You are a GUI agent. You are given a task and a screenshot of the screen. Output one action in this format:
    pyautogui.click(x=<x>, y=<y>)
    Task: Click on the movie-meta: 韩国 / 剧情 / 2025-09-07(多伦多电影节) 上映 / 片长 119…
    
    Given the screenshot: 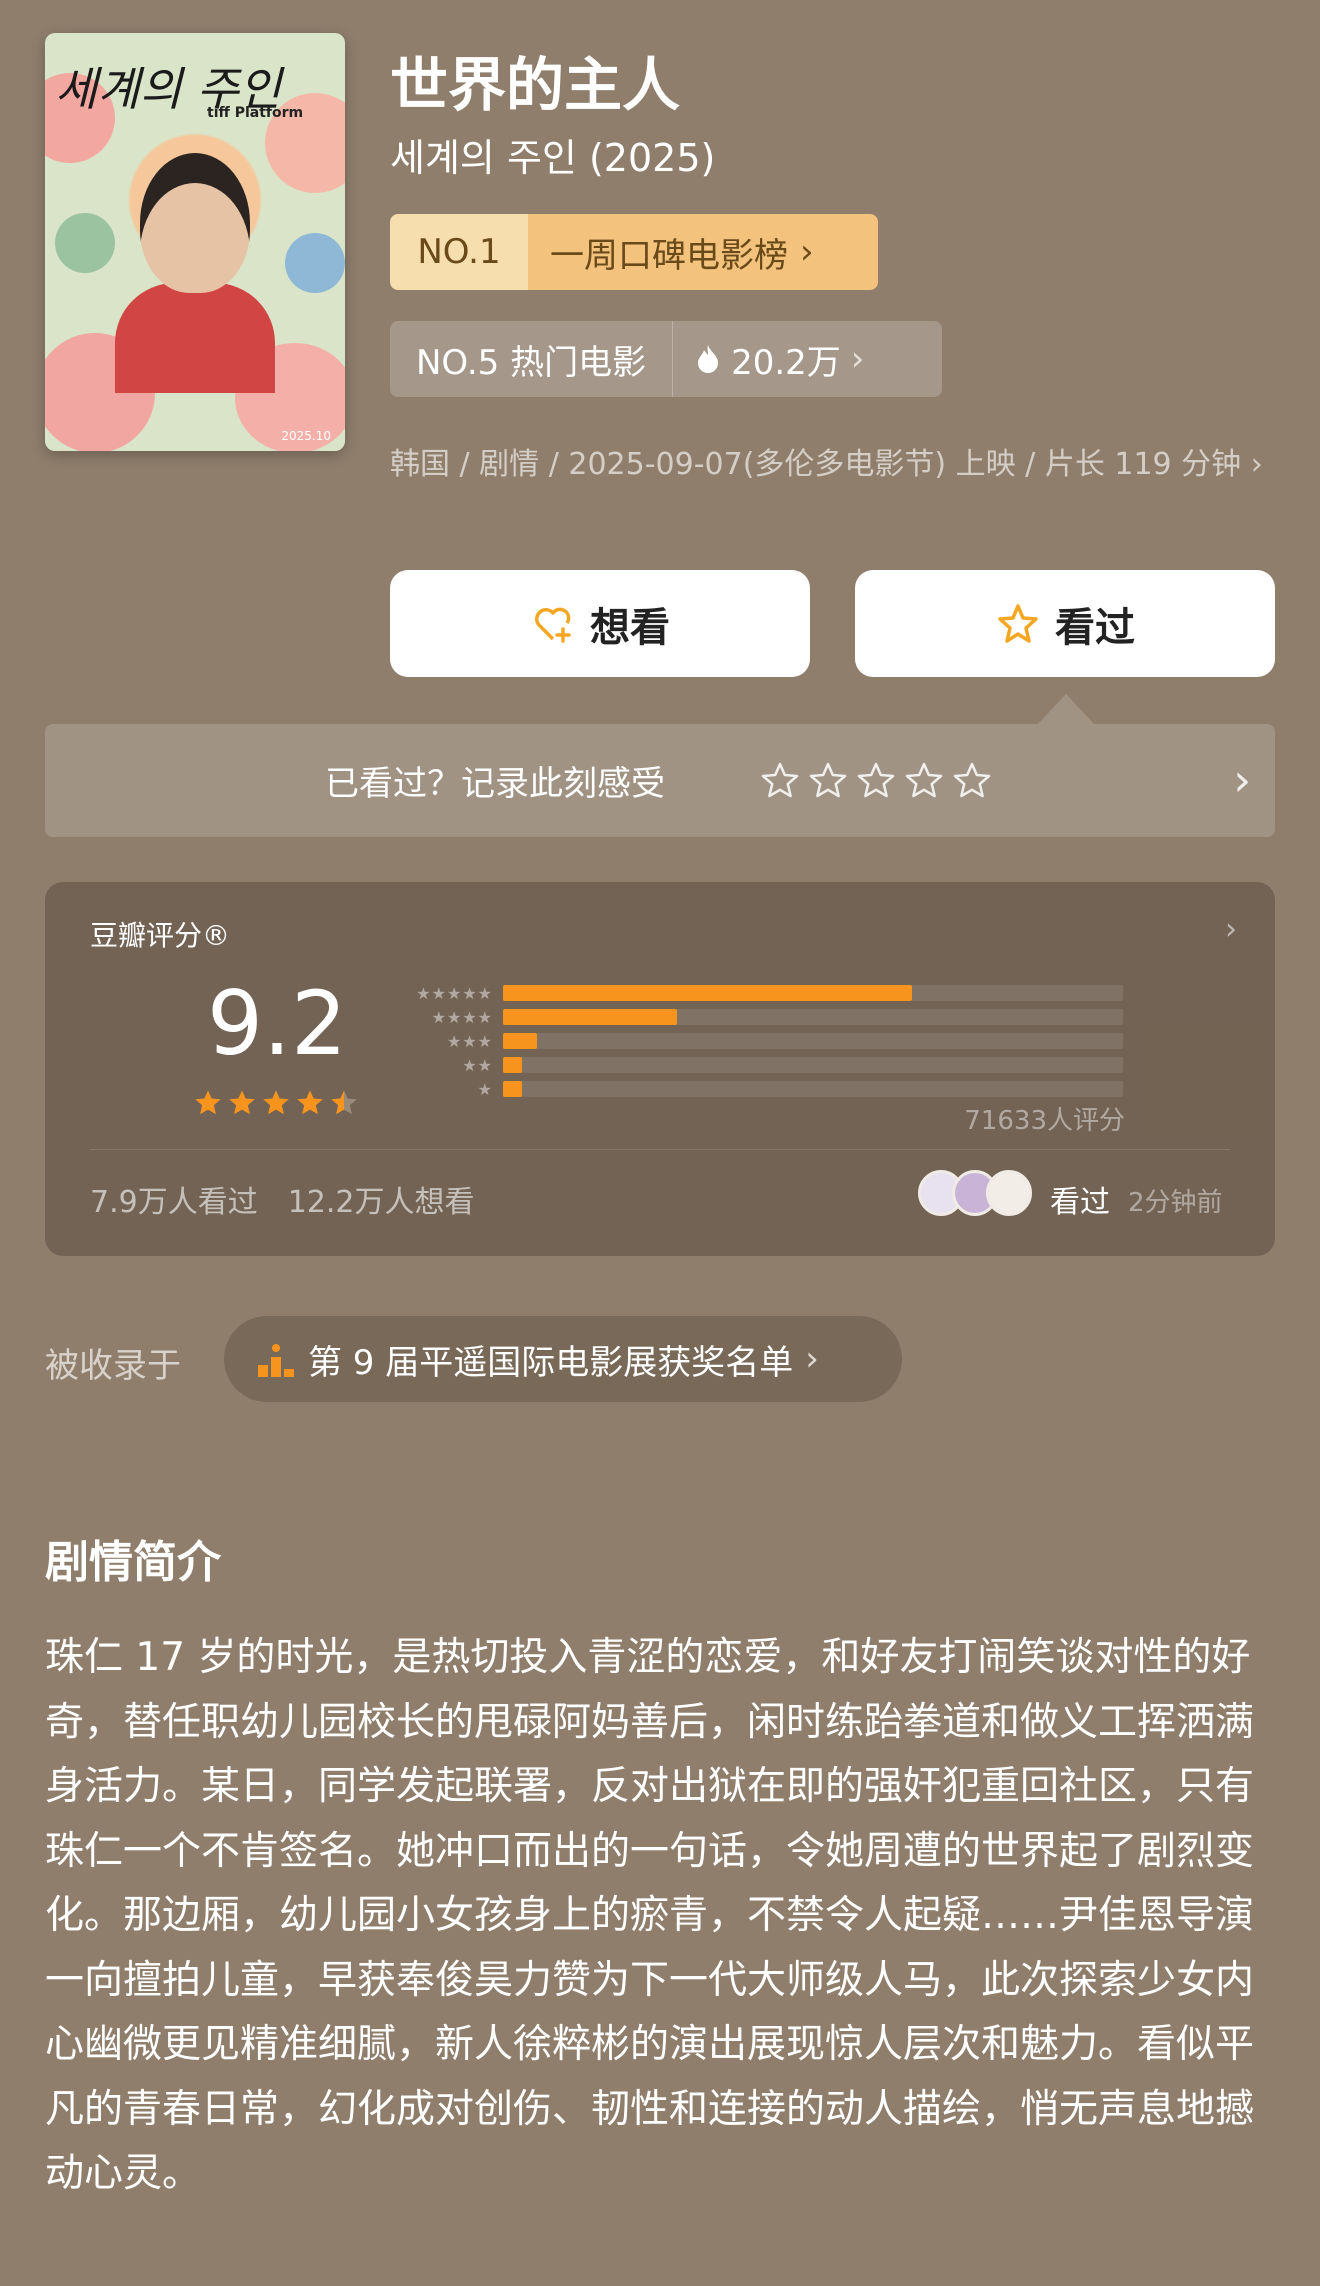 What is the action you would take?
    pyautogui.click(x=830, y=465)
    